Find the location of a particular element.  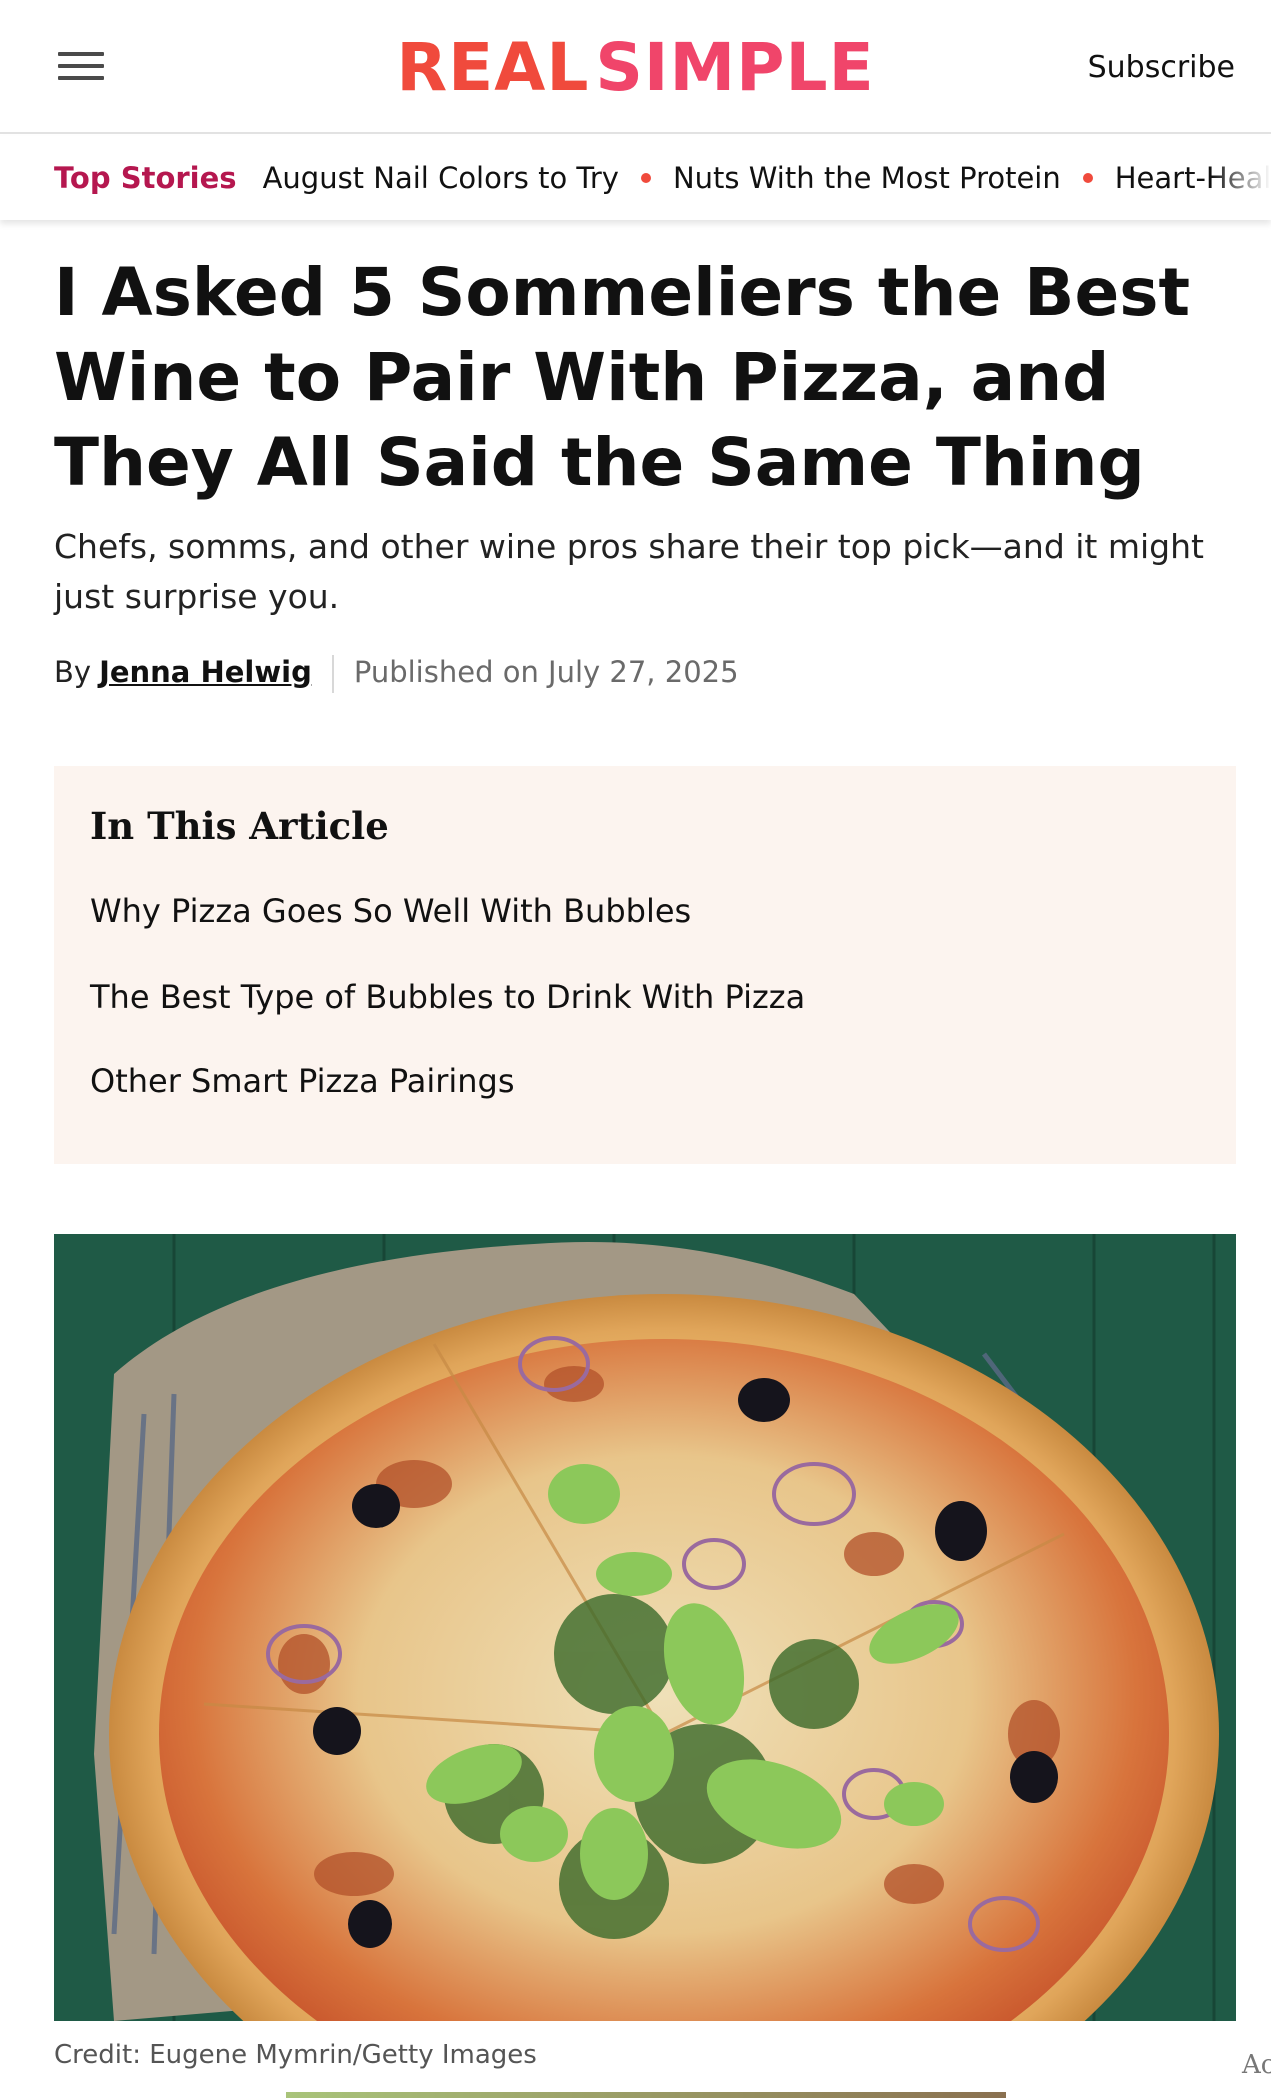

subscribe-link: Subscribe is located at coordinates (1161, 67).